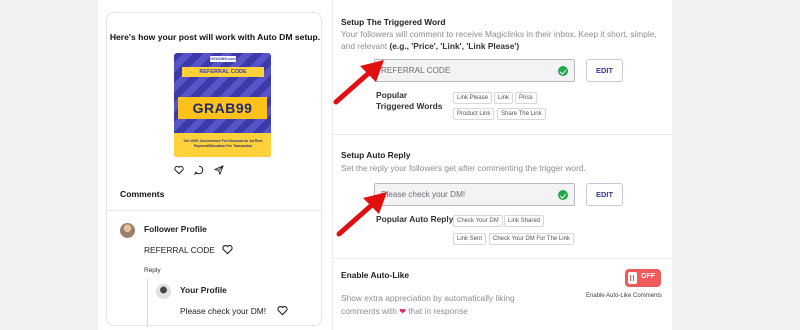 This screenshot has width=800, height=330. I want to click on trigger-chip: Product Link, so click(474, 114).